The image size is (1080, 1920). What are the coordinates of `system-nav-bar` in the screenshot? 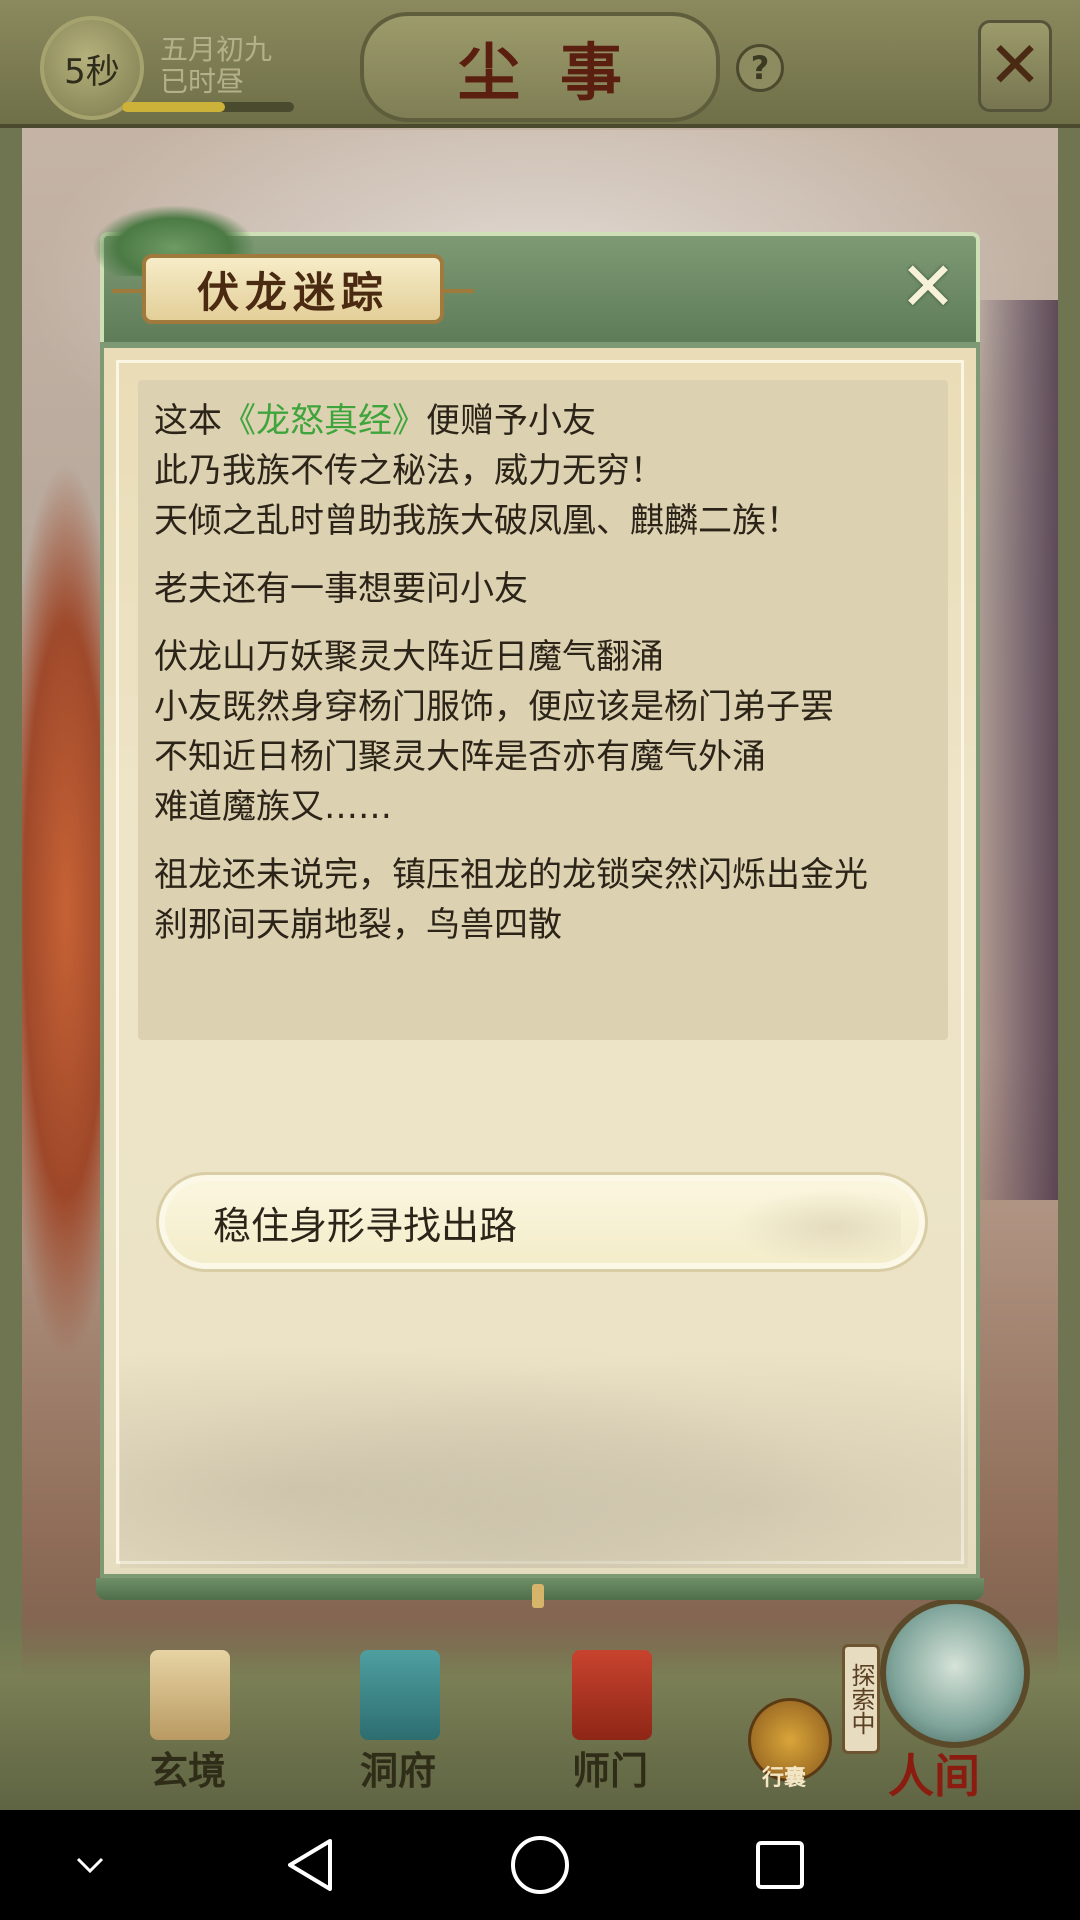 It's located at (540, 1865).